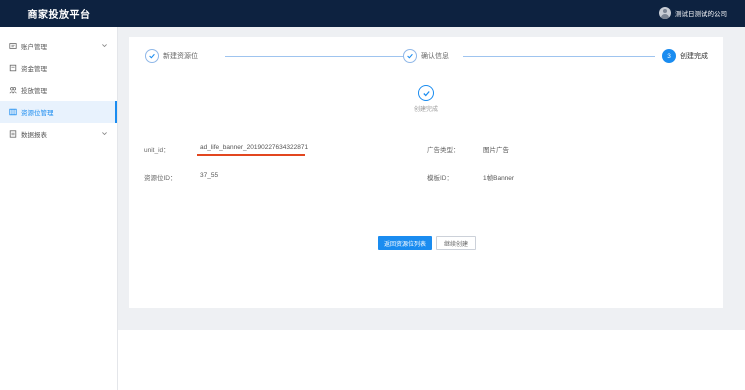 The height and width of the screenshot is (390, 745). Describe the element at coordinates (37, 113) in the screenshot. I see `sidebar-item-label: 资源位管理` at that location.